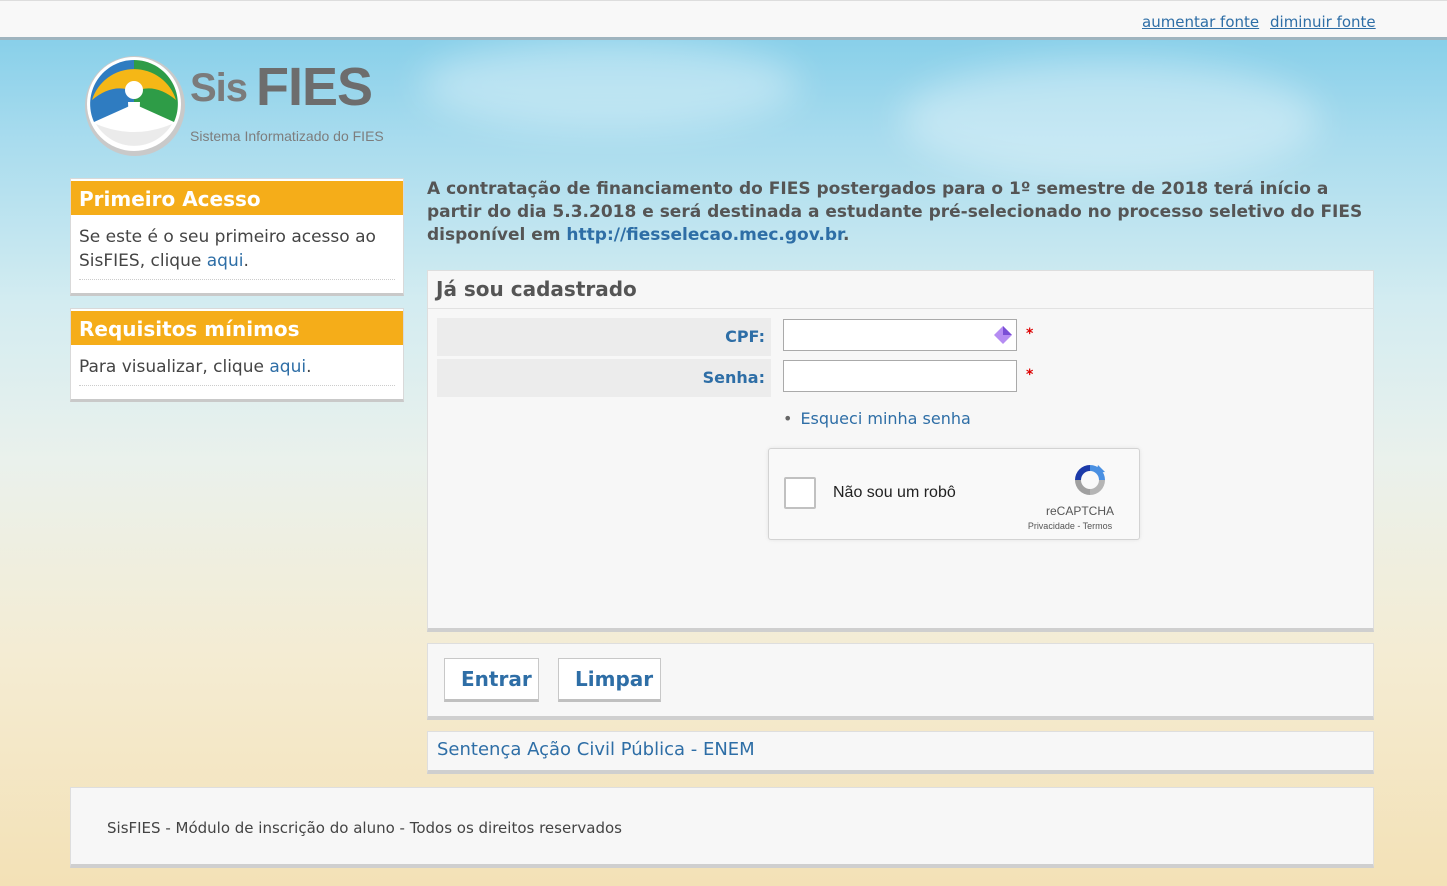 The height and width of the screenshot is (886, 1447). What do you see at coordinates (219, 88) in the screenshot?
I see `logo-sis-text: Sis` at bounding box center [219, 88].